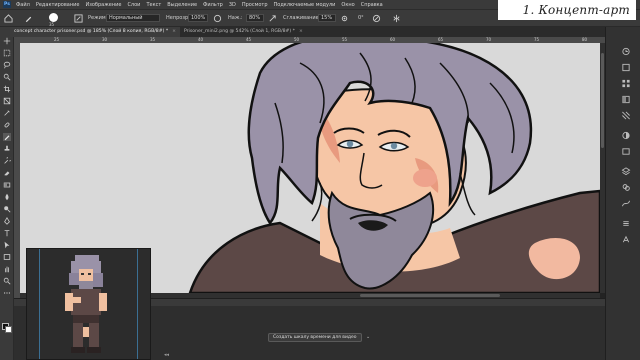  I want to click on overlay-title: 1. Концепт-арт, so click(567, 10).